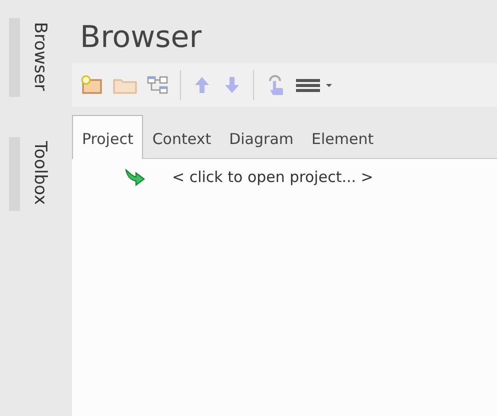 The image size is (497, 416). Describe the element at coordinates (342, 138) in the screenshot. I see `tab: Element` at that location.